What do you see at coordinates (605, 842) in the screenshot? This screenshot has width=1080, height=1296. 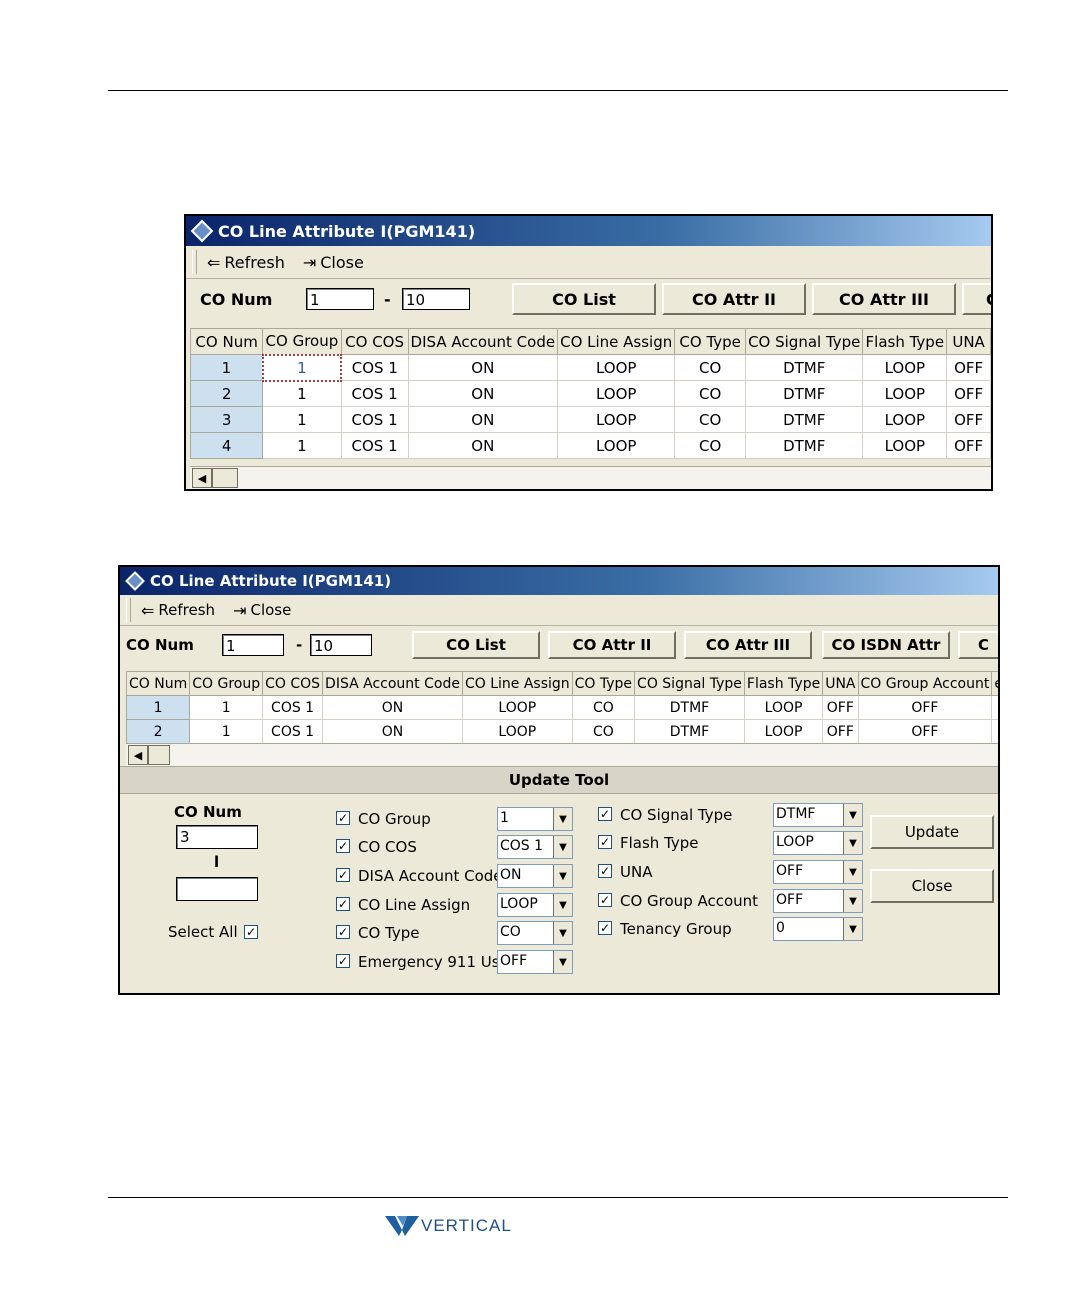 I see `flash-type-checkbox: ✓` at bounding box center [605, 842].